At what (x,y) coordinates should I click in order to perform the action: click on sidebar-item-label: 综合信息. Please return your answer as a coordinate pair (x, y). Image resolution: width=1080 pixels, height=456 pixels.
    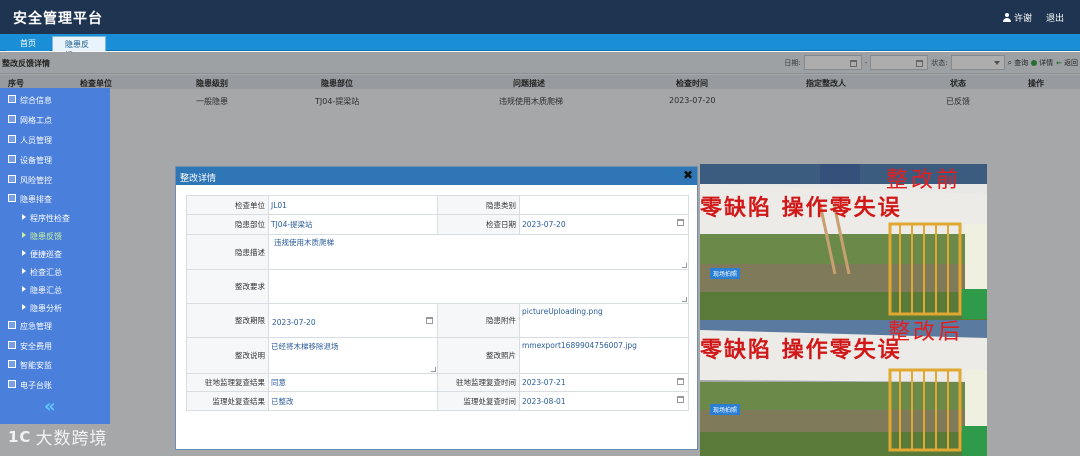
    Looking at the image, I should click on (36, 100).